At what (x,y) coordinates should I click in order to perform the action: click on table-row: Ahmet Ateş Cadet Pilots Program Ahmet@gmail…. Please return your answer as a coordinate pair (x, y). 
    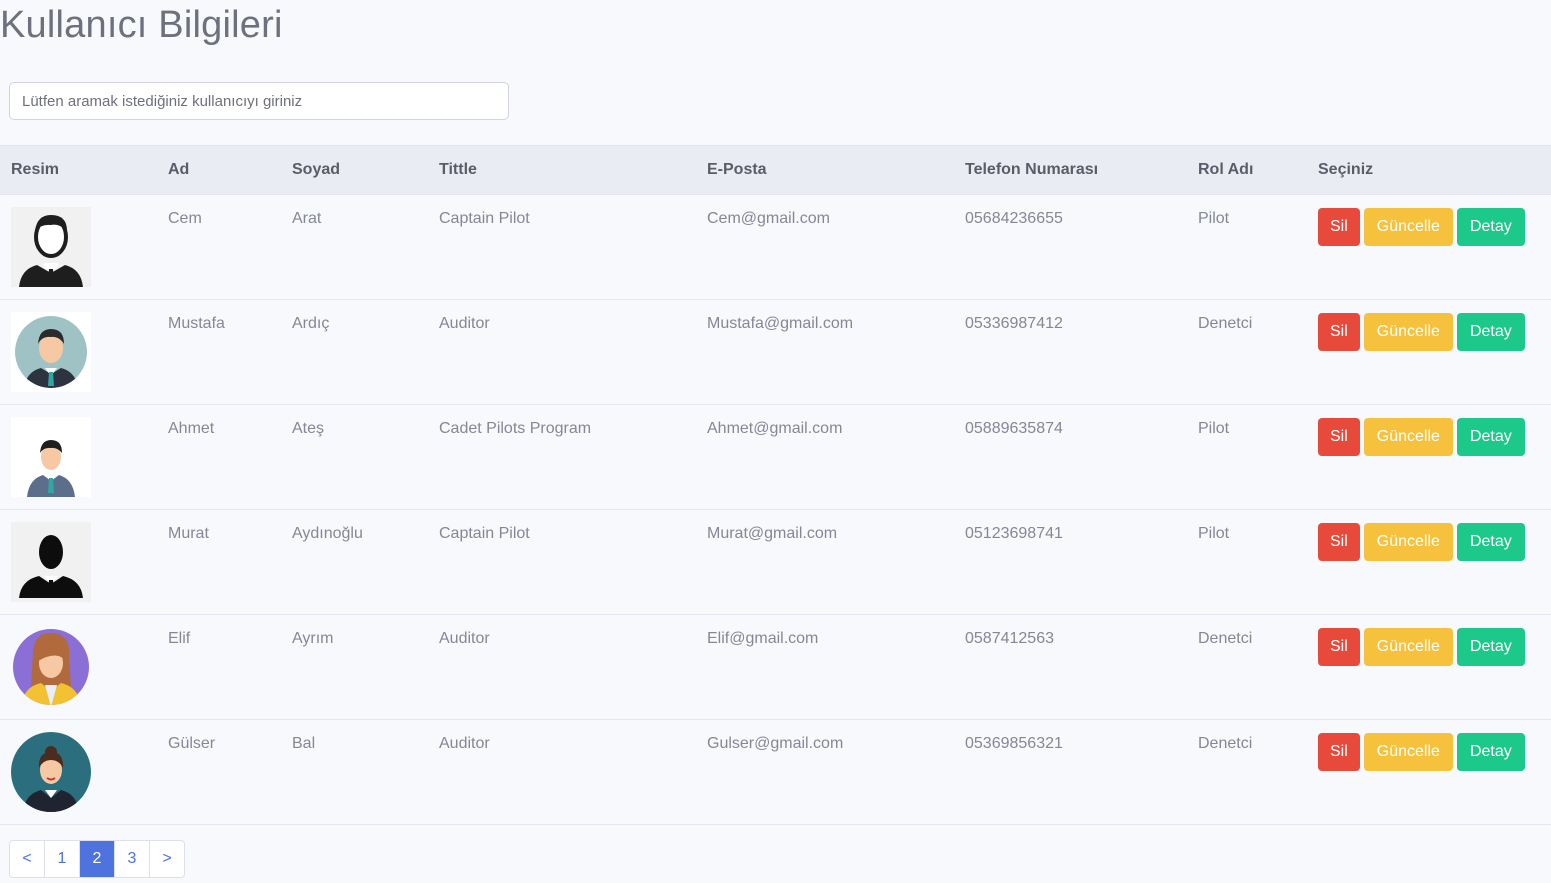
    Looking at the image, I should click on (775, 457).